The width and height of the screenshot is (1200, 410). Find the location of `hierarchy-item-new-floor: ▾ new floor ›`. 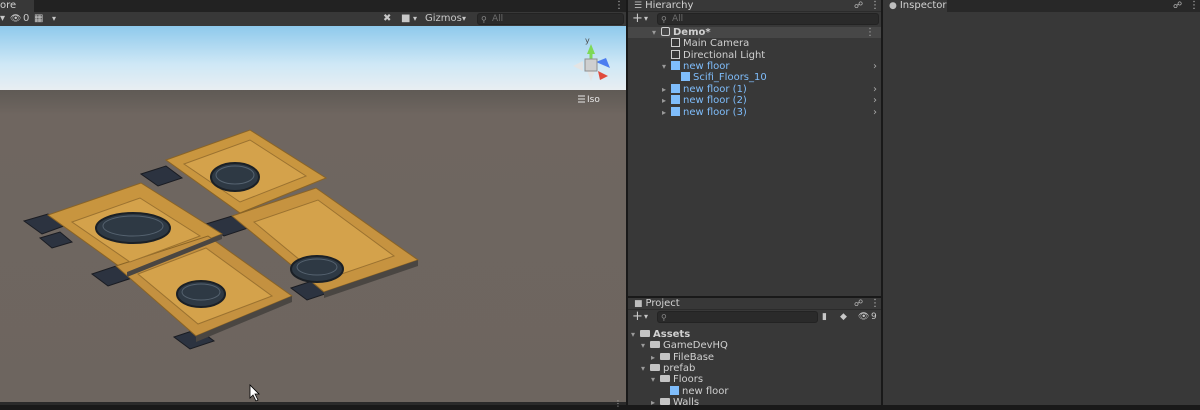

hierarchy-item-new-floor: ▾ new floor › is located at coordinates (754, 66).